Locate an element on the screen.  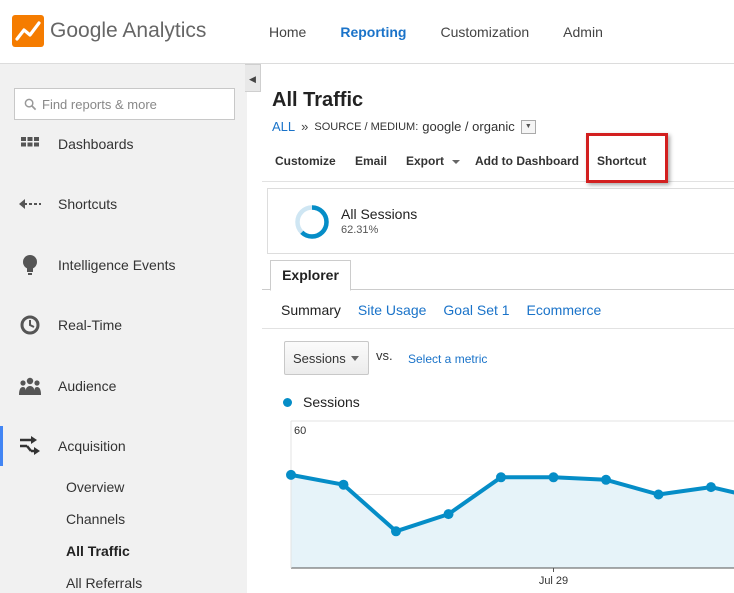
nav-admin: Admin is located at coordinates (583, 32).